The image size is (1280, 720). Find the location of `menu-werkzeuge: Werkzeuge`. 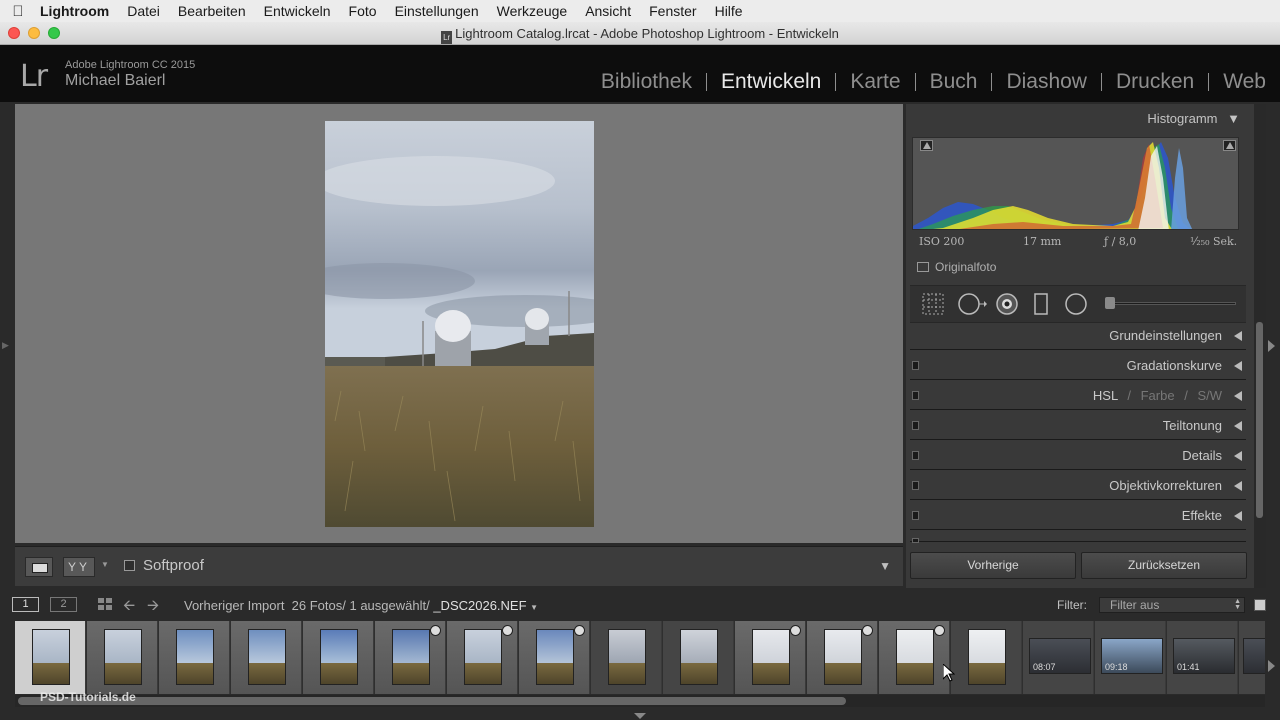

menu-werkzeuge: Werkzeuge is located at coordinates (532, 11).